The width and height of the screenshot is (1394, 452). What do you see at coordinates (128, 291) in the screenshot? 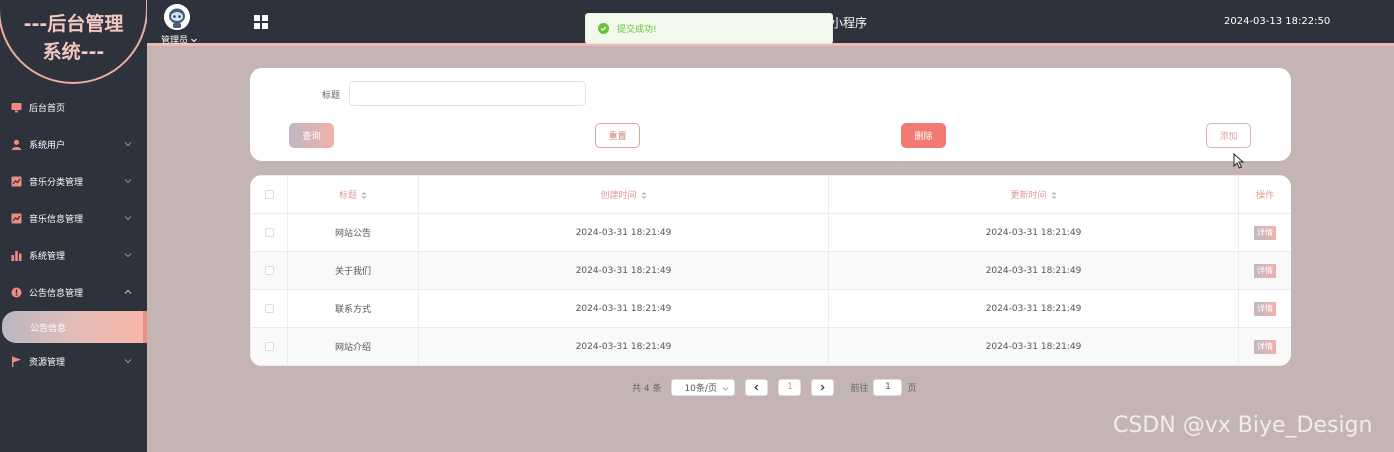
I see `chevron-up-icon` at bounding box center [128, 291].